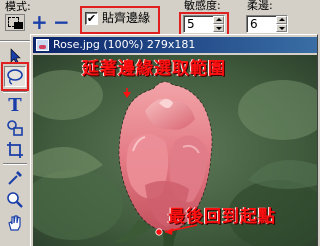  I want to click on sensitivity-up-arrow-icon, so click(218, 20).